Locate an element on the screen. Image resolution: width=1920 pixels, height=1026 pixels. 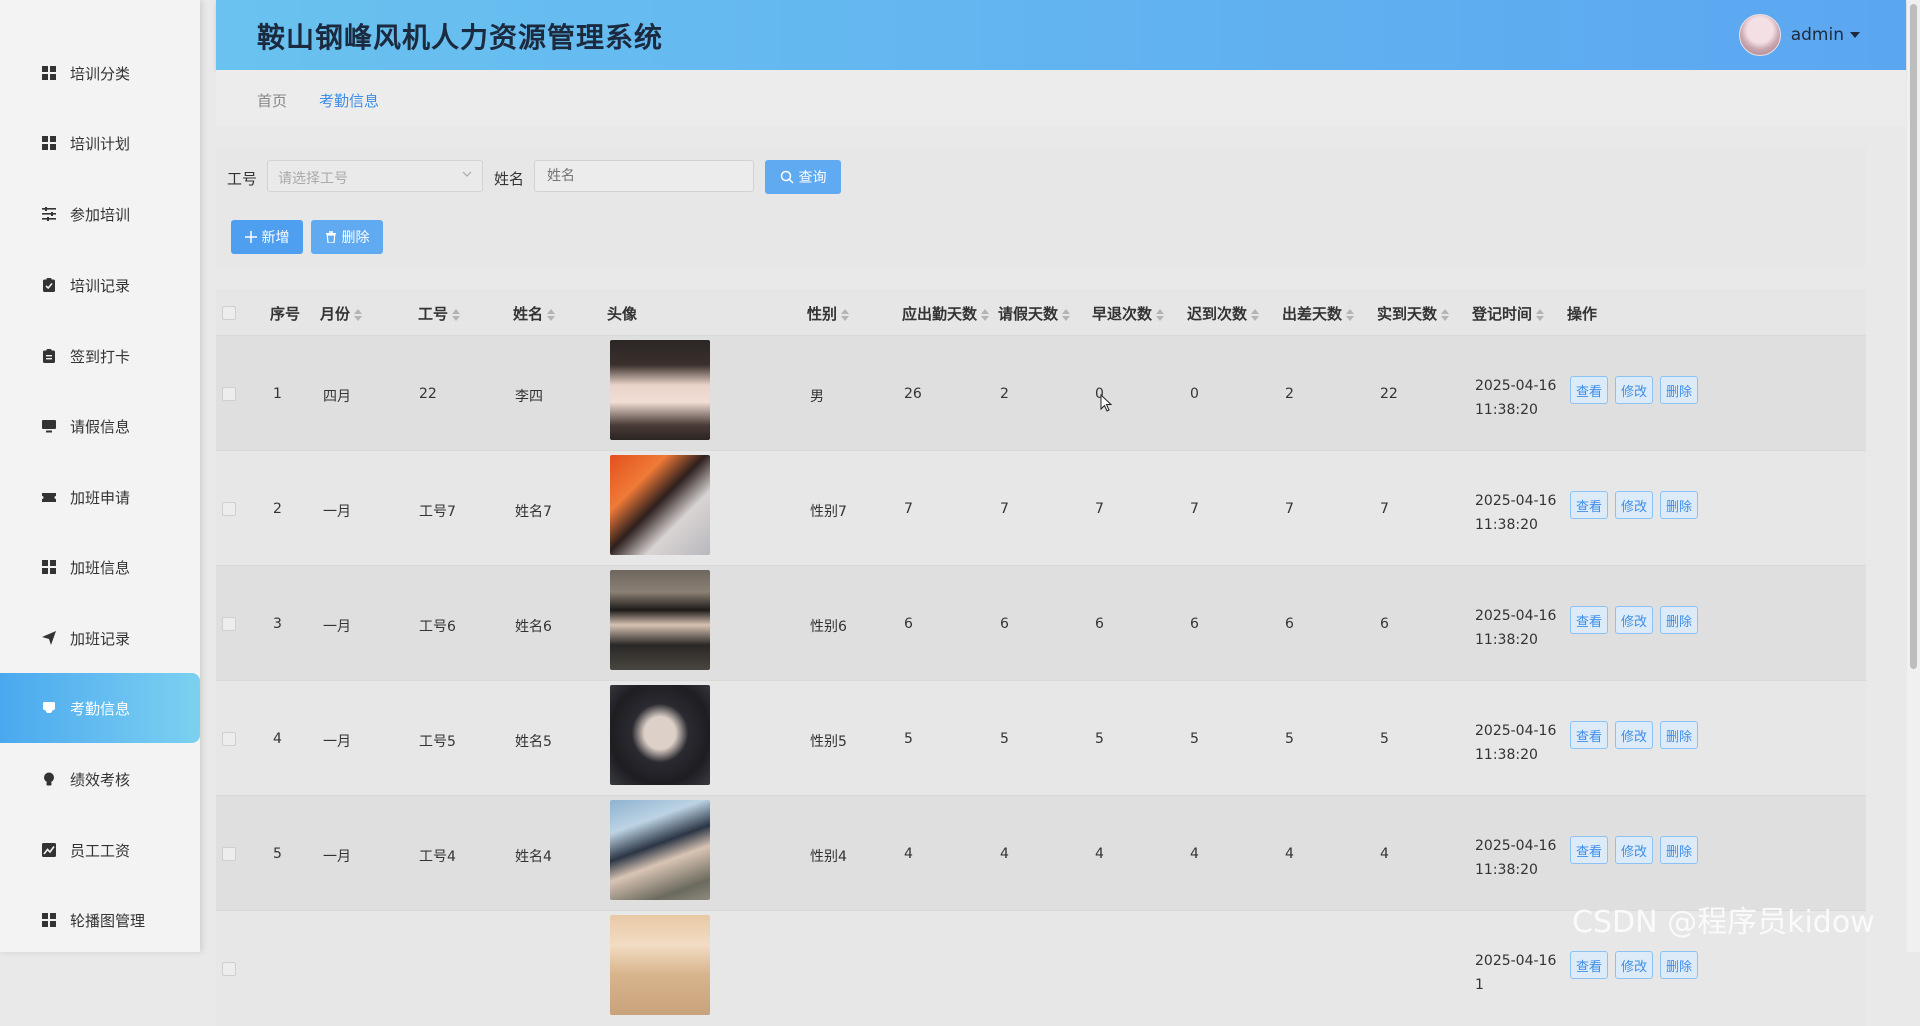
cell-late: 5 is located at coordinates (1194, 739).